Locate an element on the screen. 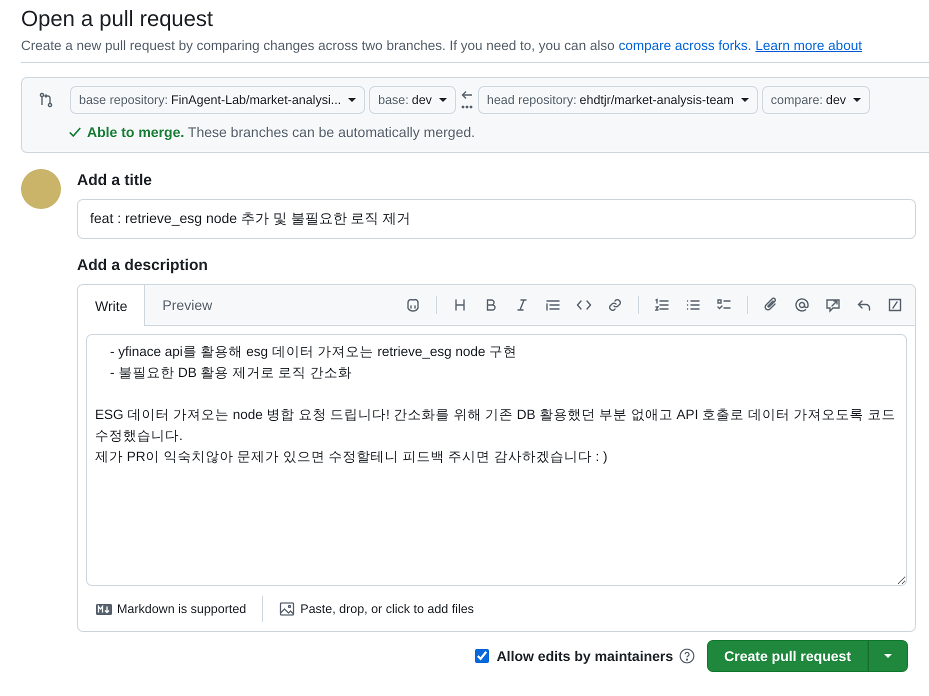 The width and height of the screenshot is (929, 696). create-options-dropdown is located at coordinates (888, 656).